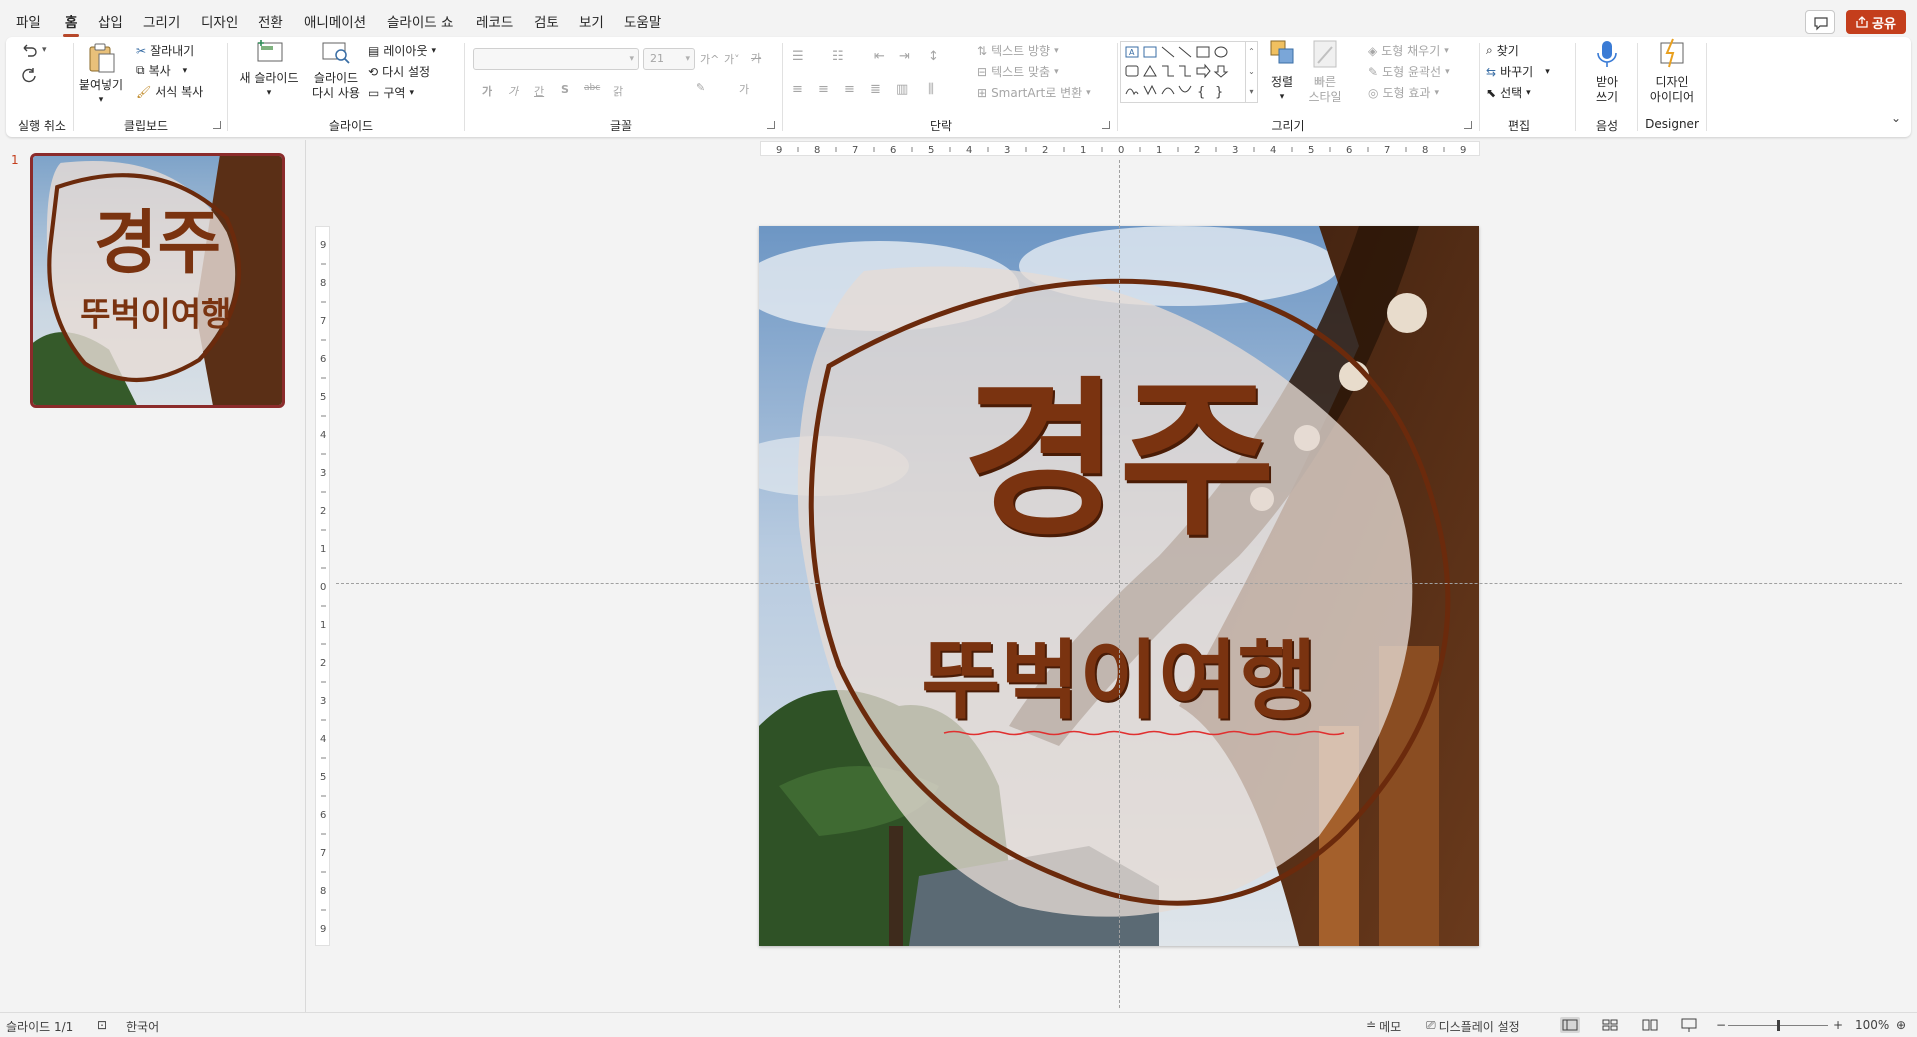 The height and width of the screenshot is (1037, 1917). Describe the element at coordinates (539, 91) in the screenshot. I see `underline-button: 간` at that location.